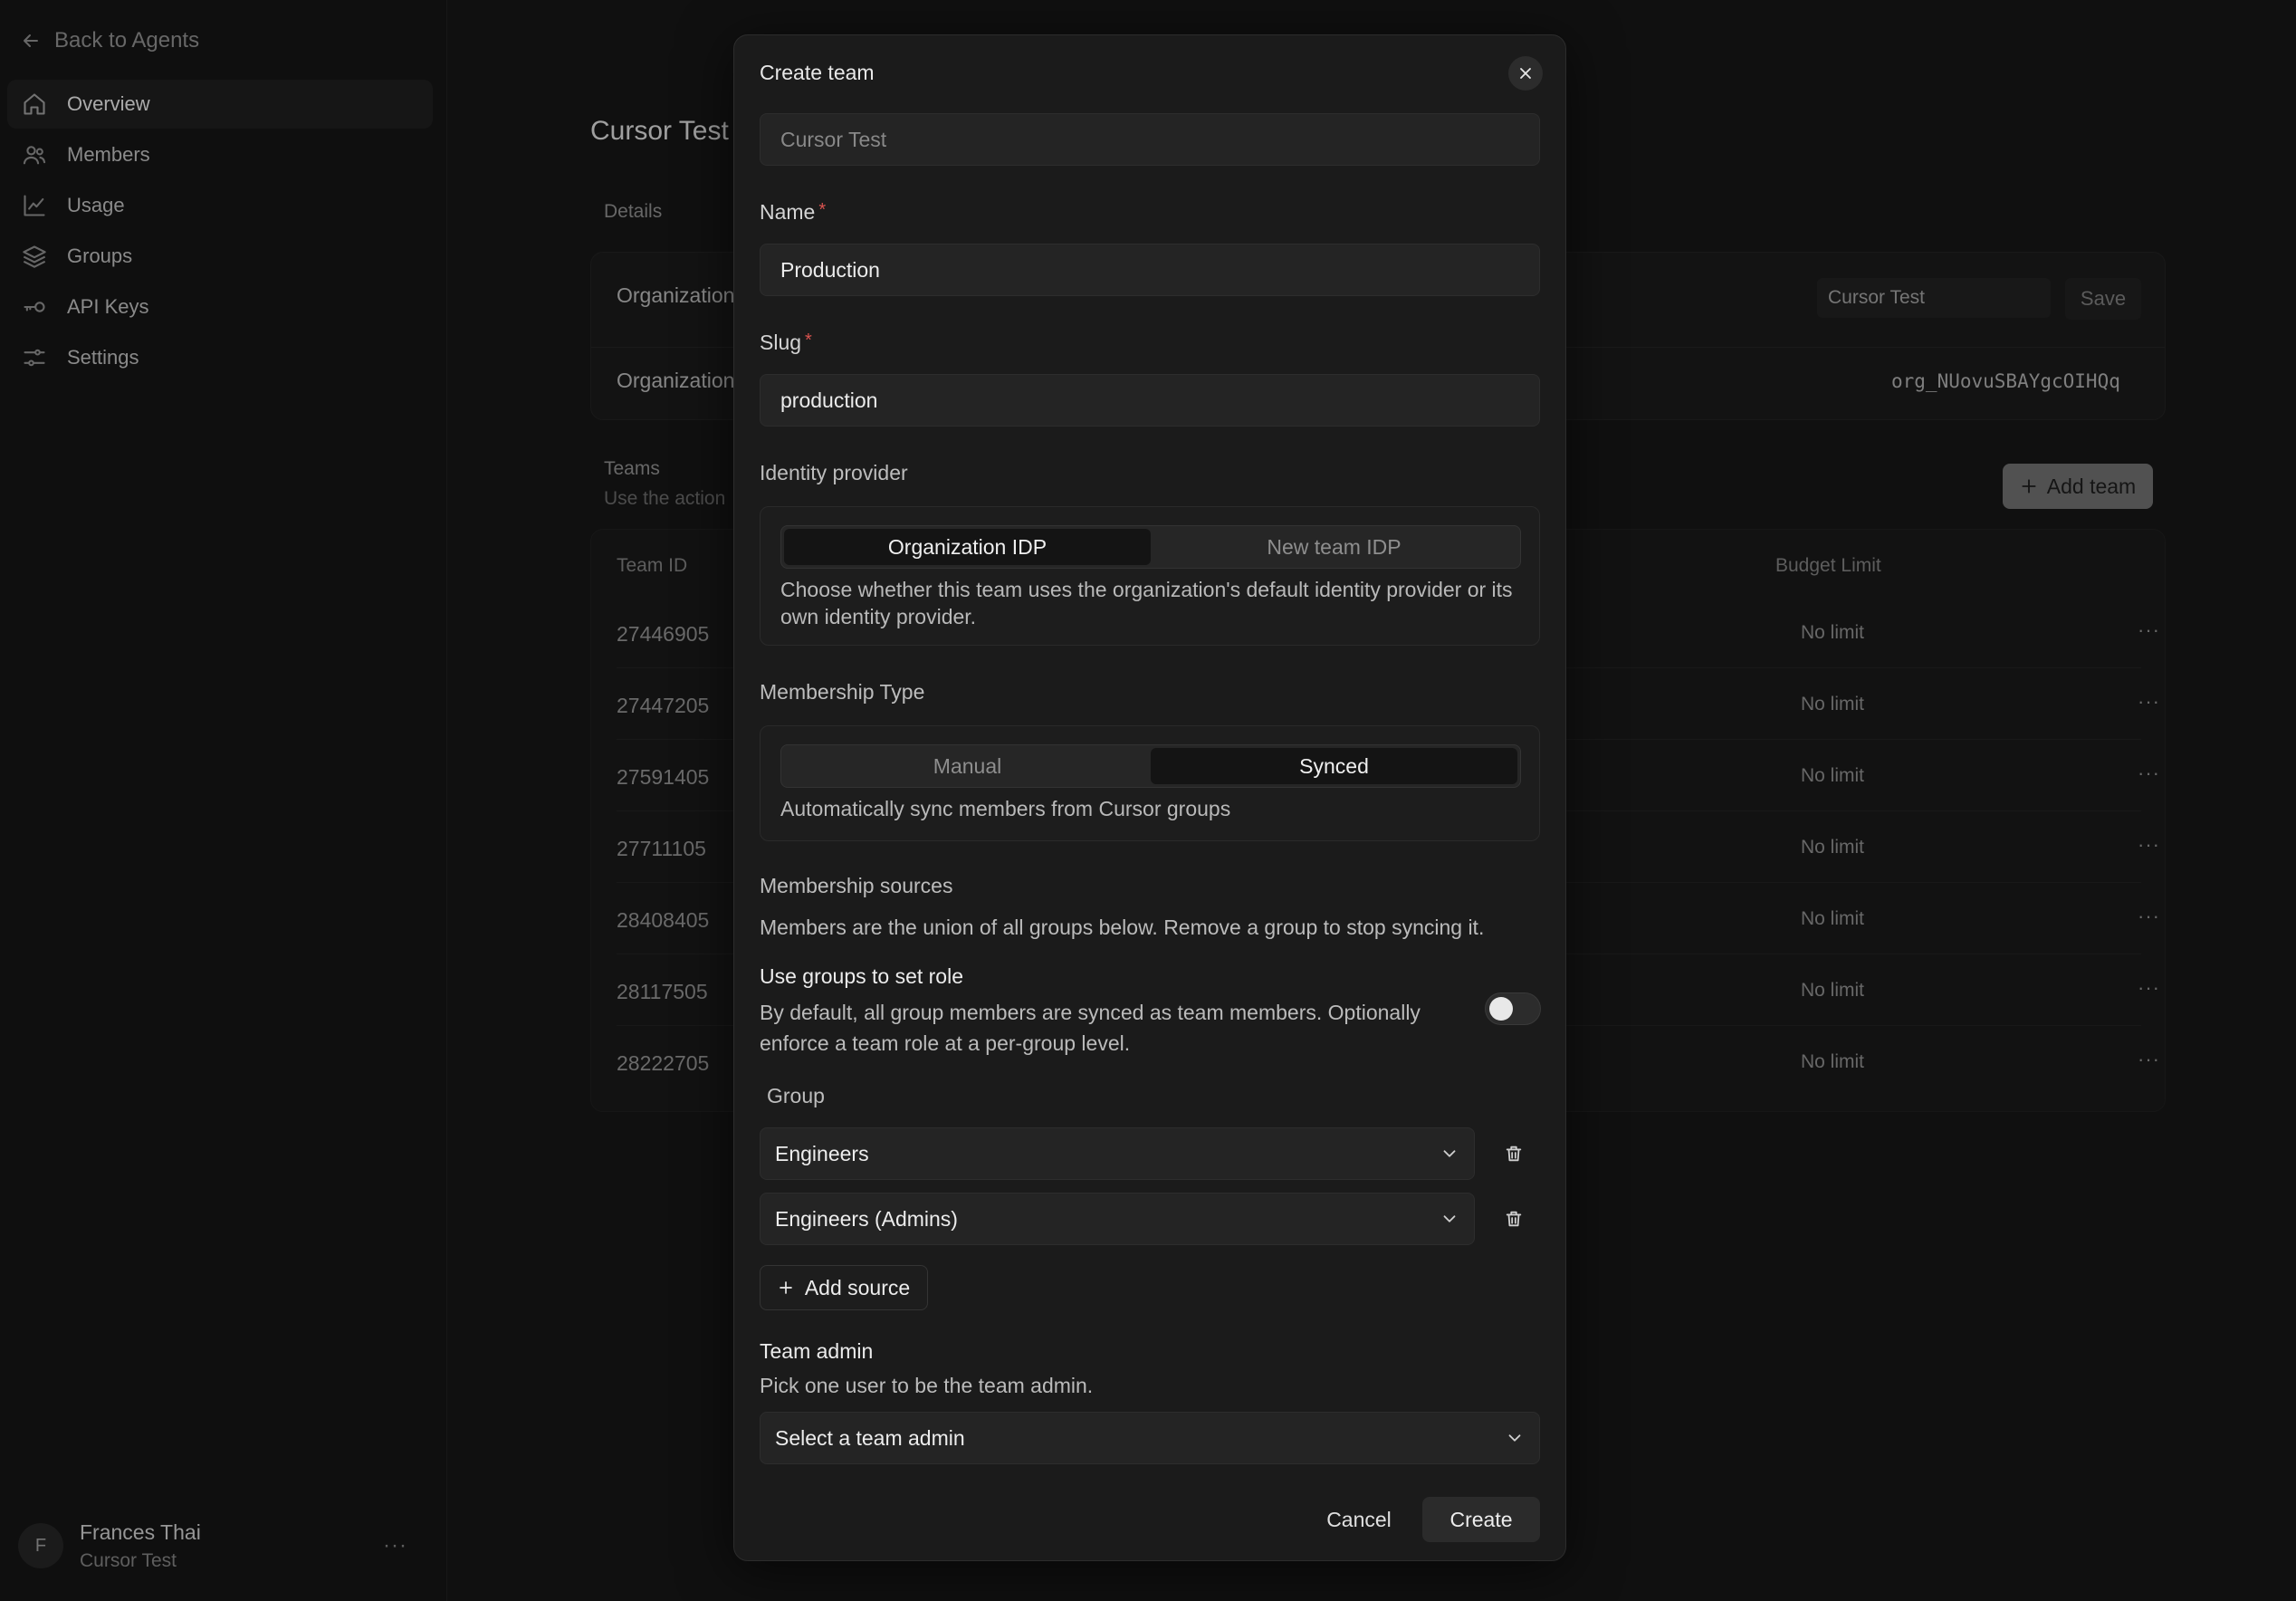 This screenshot has height=1601, width=2296. Describe the element at coordinates (822, 1153) in the screenshot. I see `group-select-value: Engineers` at that location.